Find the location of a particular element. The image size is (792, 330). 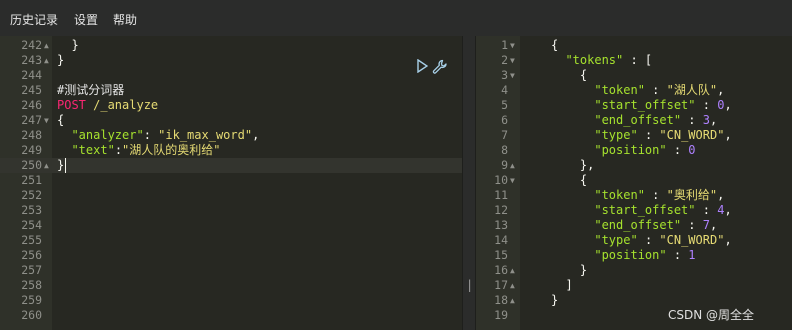

menu-settings: 设置 is located at coordinates (86, 19).